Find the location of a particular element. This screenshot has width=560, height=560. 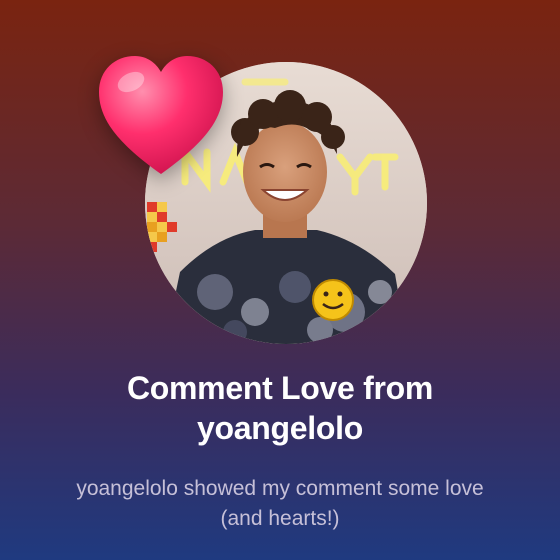

notification-title: Comment Love from yoangelolo is located at coordinates (280, 408).